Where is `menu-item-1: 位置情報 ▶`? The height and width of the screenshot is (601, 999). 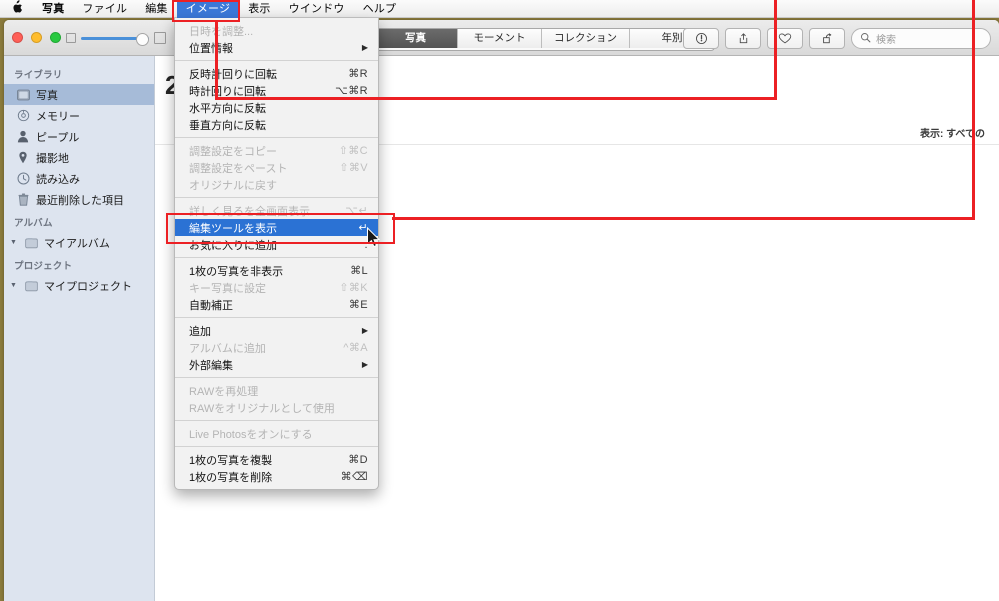 menu-item-1: 位置情報 ▶ is located at coordinates (276, 47).